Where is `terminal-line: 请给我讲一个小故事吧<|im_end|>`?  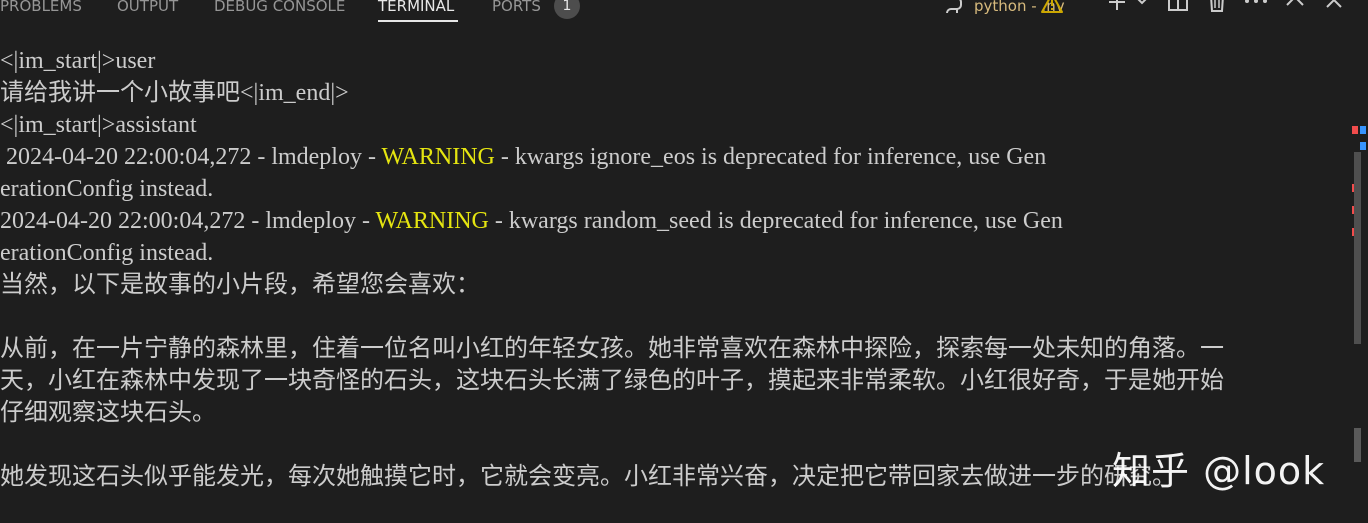 terminal-line: 请给我讲一个小故事吧<|im_end|> is located at coordinates (174, 93).